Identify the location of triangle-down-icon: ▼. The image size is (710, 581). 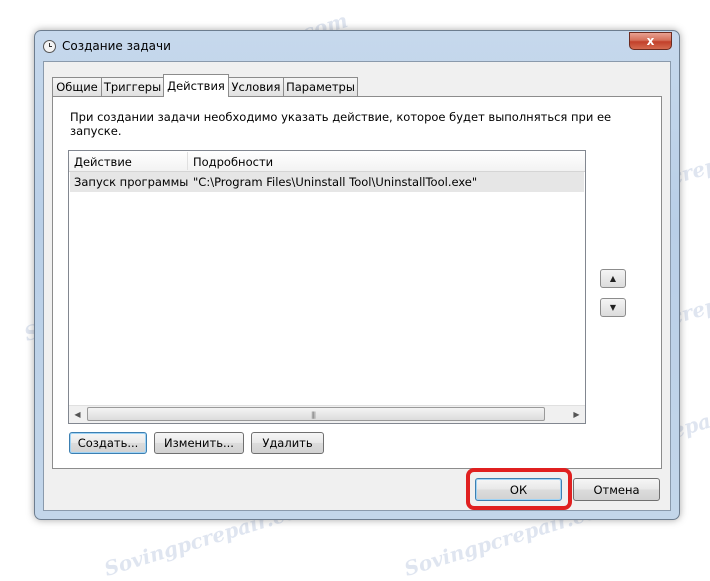
(613, 307).